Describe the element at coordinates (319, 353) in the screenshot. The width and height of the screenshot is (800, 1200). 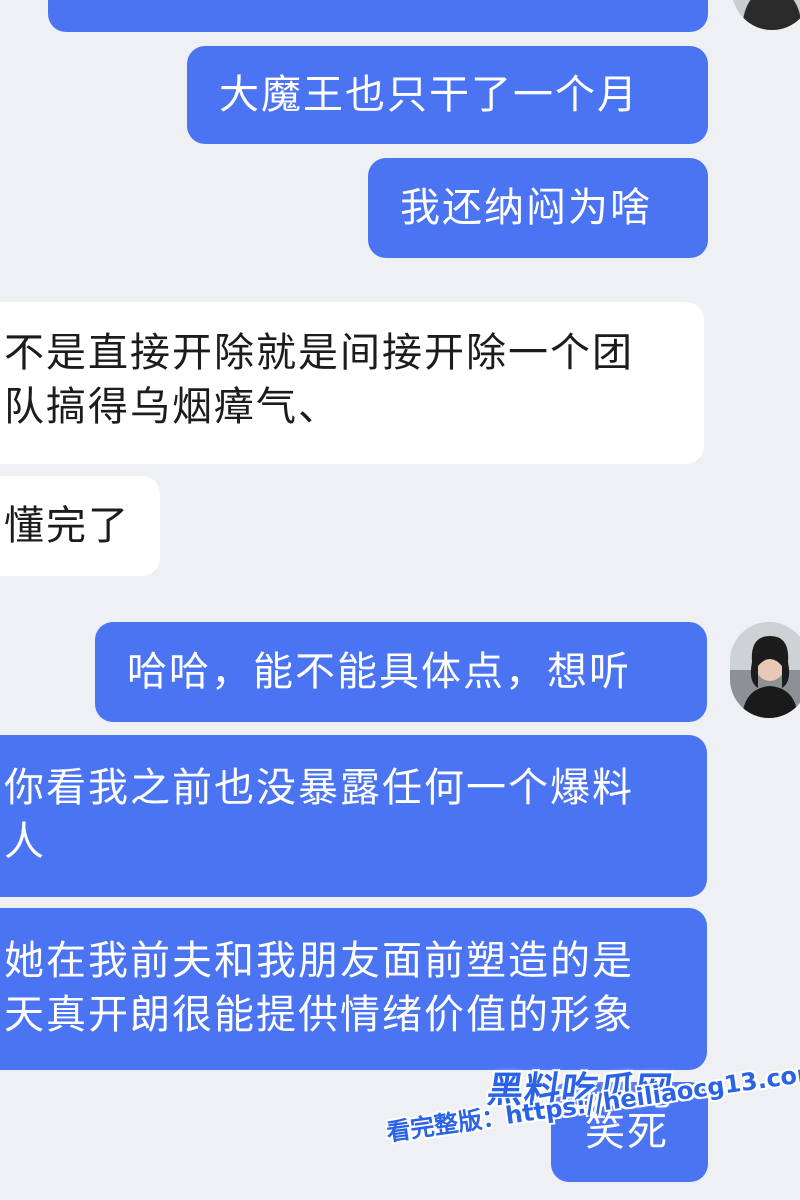
I see `message-text: 不是直接开除就是间接开除一个团` at that location.